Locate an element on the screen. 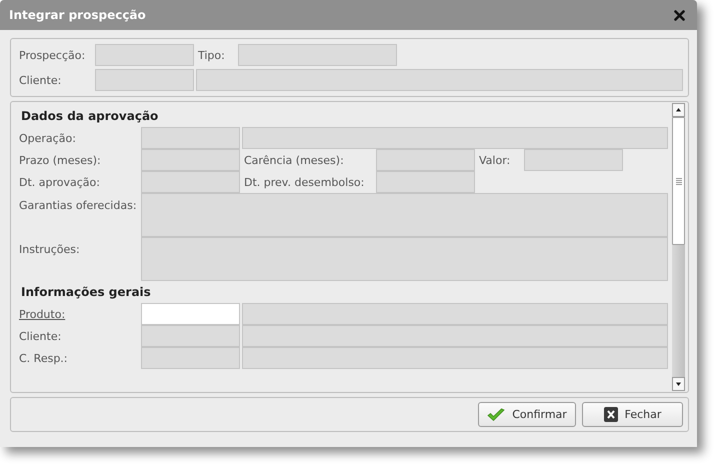 The height and width of the screenshot is (475, 724). scroll-down-icon is located at coordinates (678, 384).